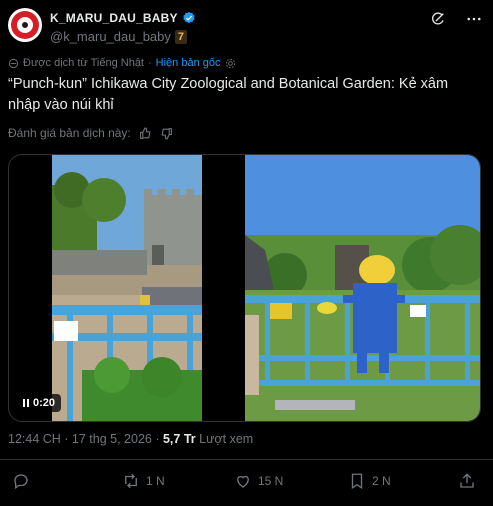  I want to click on retweet-count: 1 N, so click(155, 481).